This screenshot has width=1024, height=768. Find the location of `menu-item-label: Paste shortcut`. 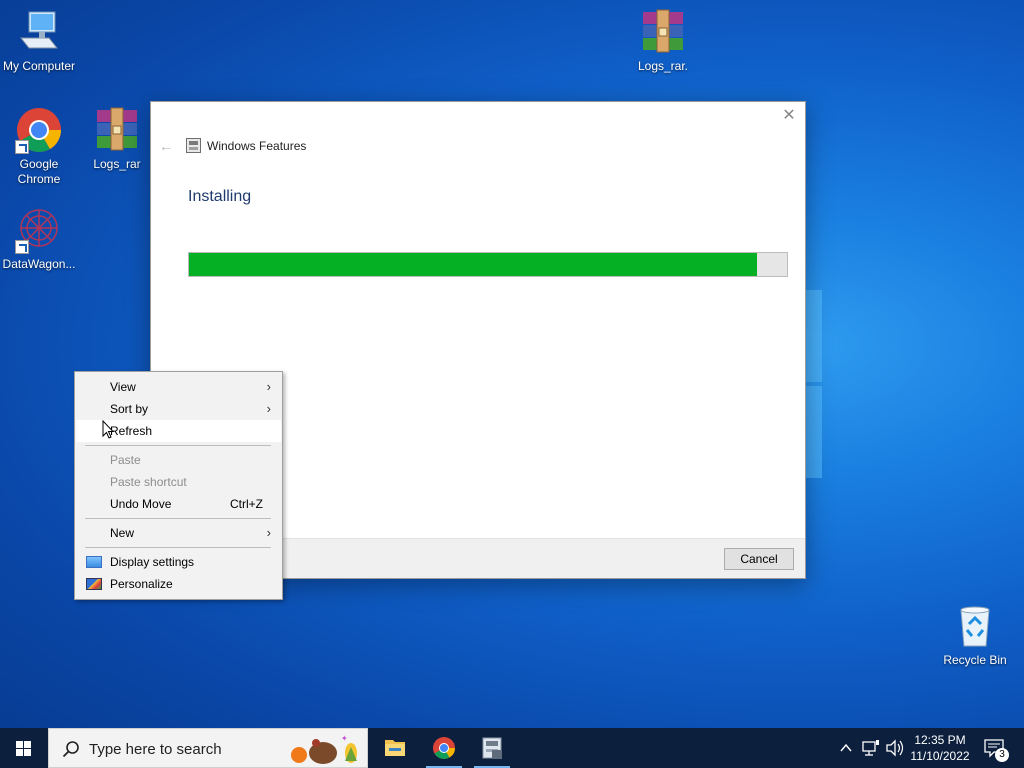

menu-item-label: Paste shortcut is located at coordinates (148, 482).